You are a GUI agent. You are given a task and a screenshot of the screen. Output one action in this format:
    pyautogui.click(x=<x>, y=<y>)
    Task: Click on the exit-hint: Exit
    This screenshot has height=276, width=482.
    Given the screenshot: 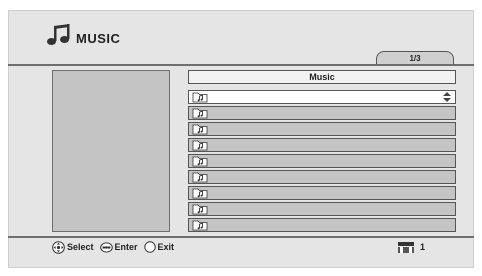 What is the action you would take?
    pyautogui.click(x=159, y=247)
    